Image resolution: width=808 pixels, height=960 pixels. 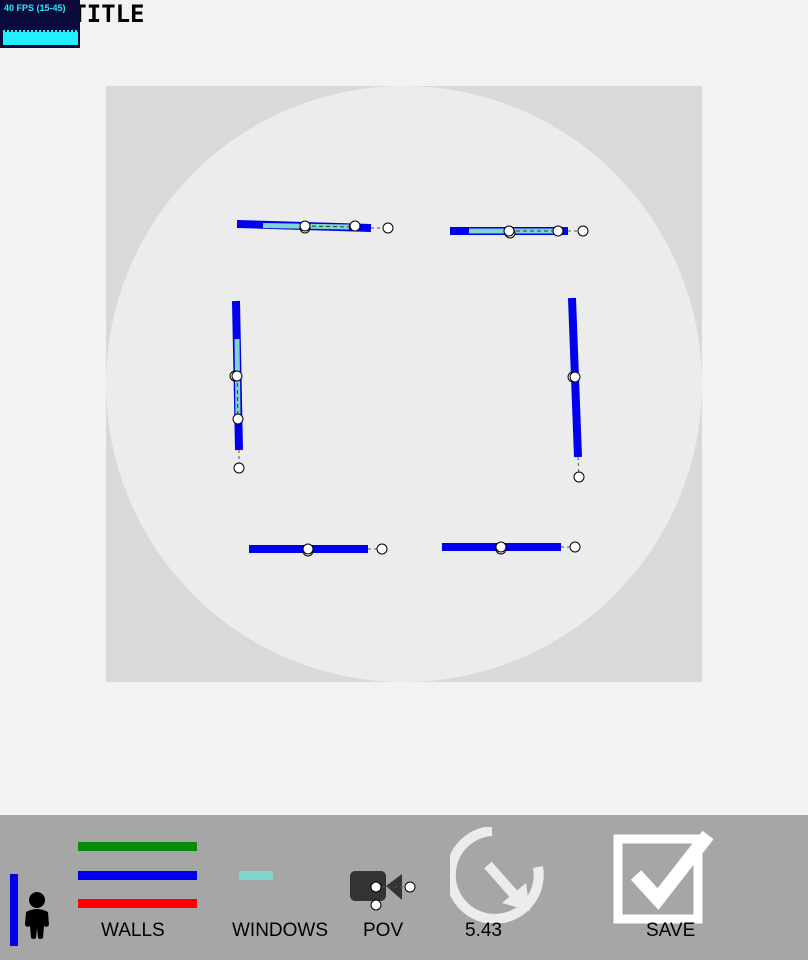 I want to click on walls-label: WALLS, so click(x=133, y=930).